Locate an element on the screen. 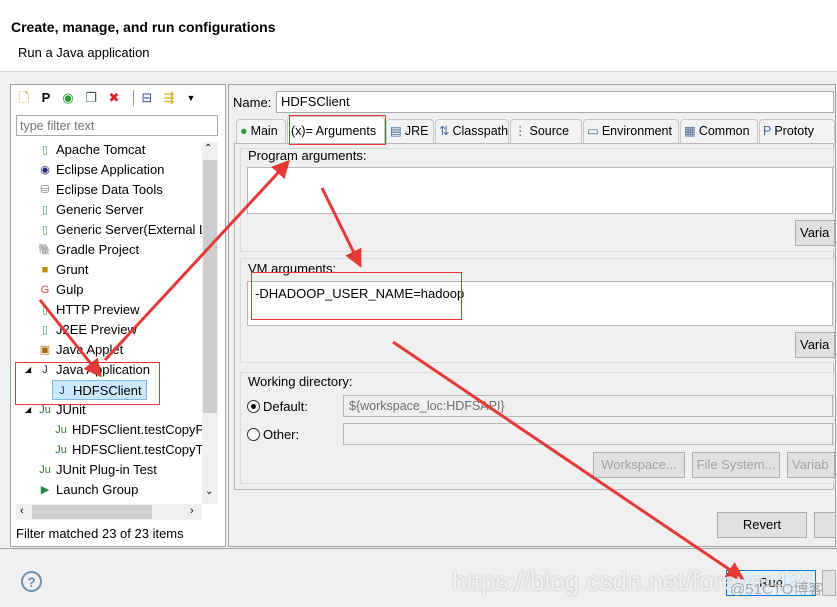  arrow-to-arguments-tab is located at coordinates (197, 260).